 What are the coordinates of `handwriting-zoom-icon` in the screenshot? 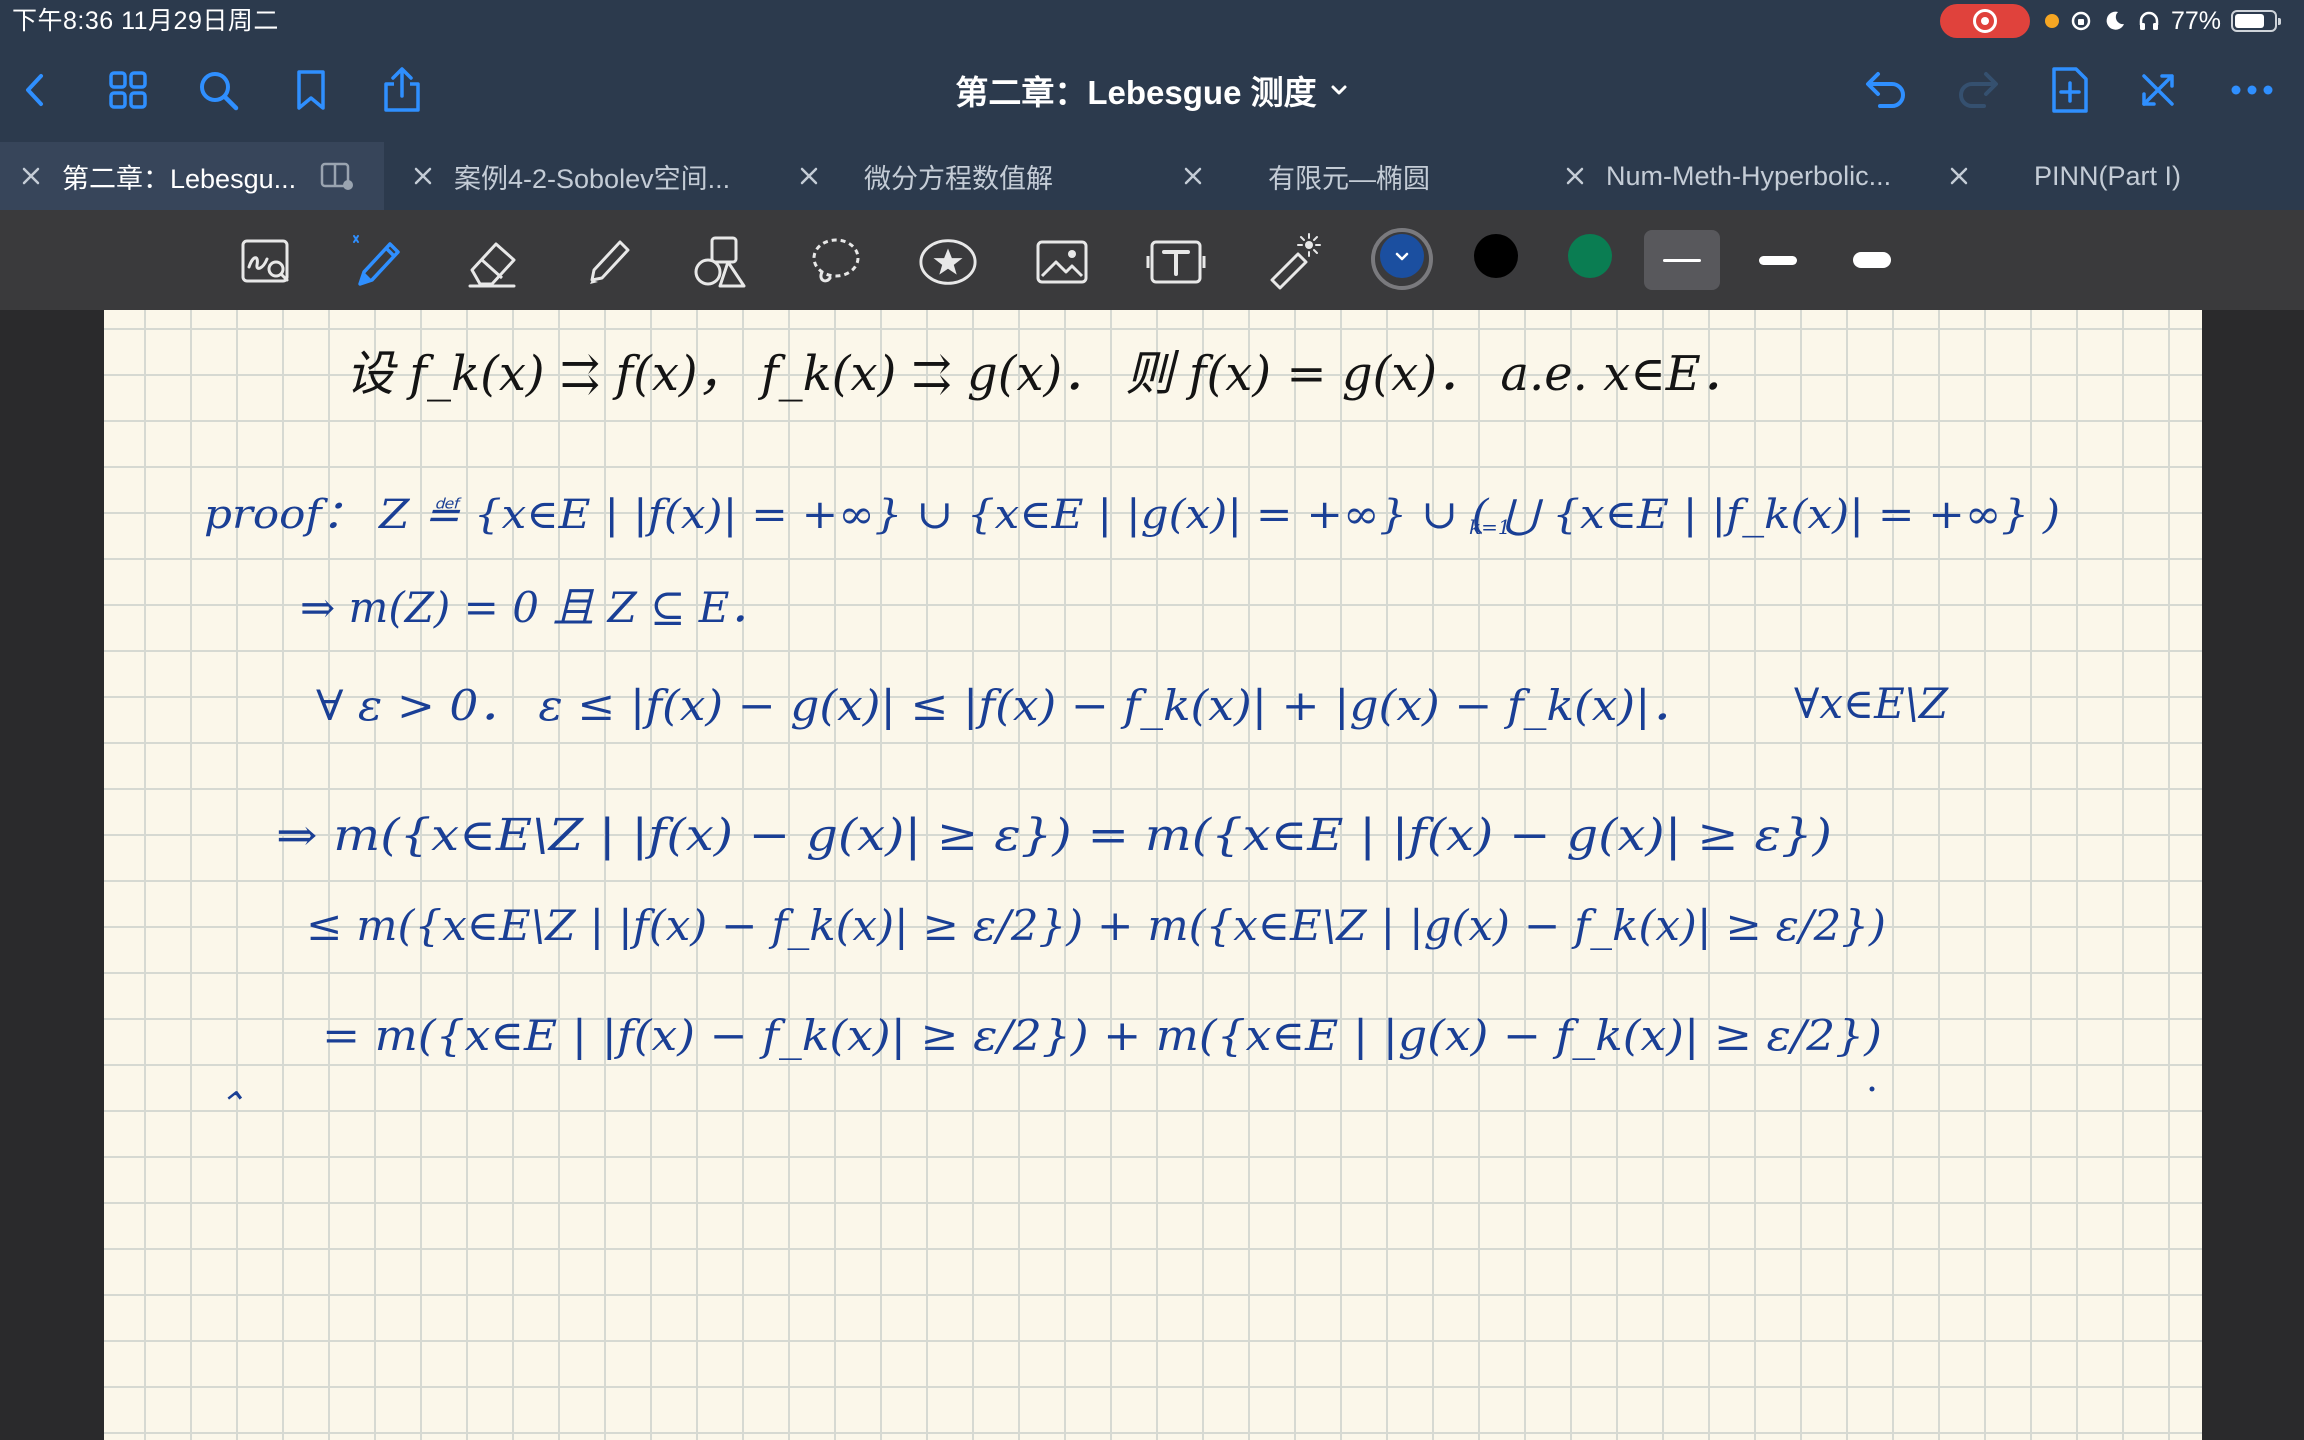 It's located at (265, 261).